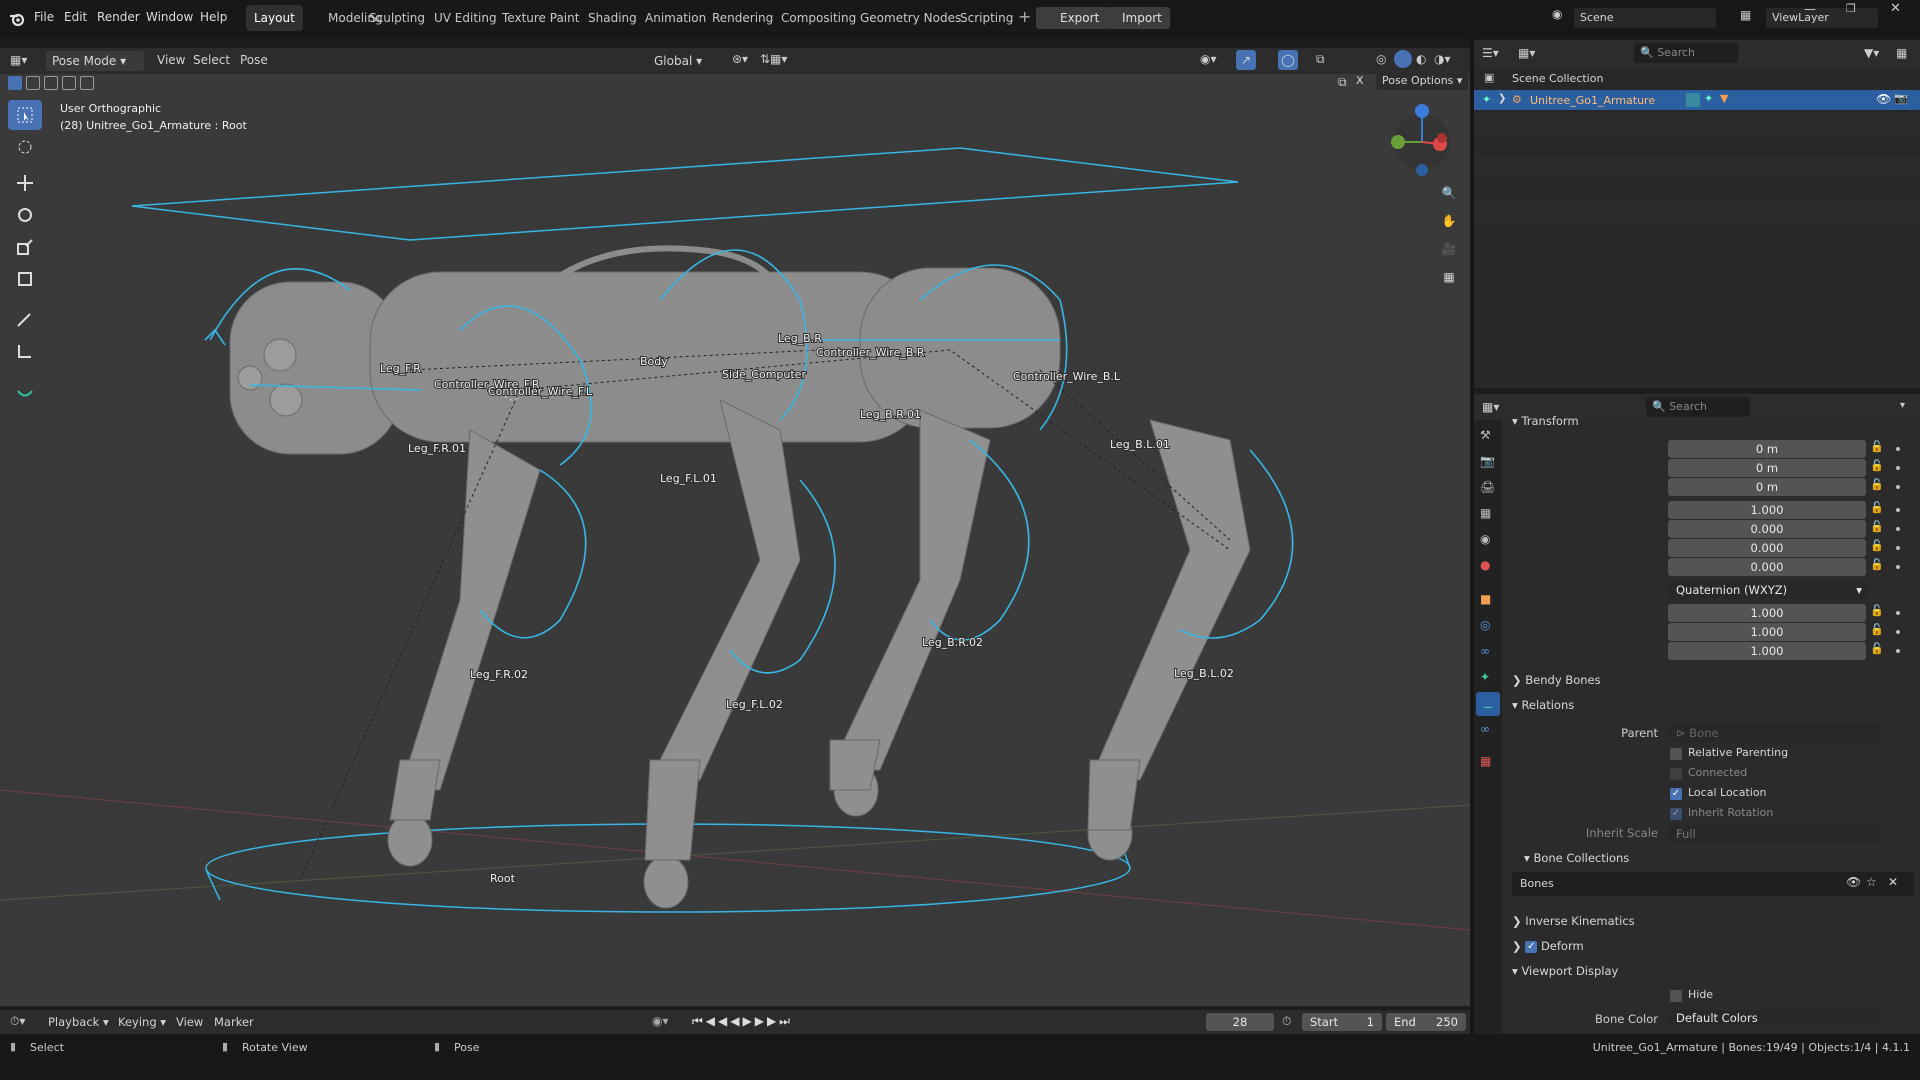 The image size is (1920, 1080). Describe the element at coordinates (274, 18) in the screenshot. I see `tab-layout: Layout` at that location.